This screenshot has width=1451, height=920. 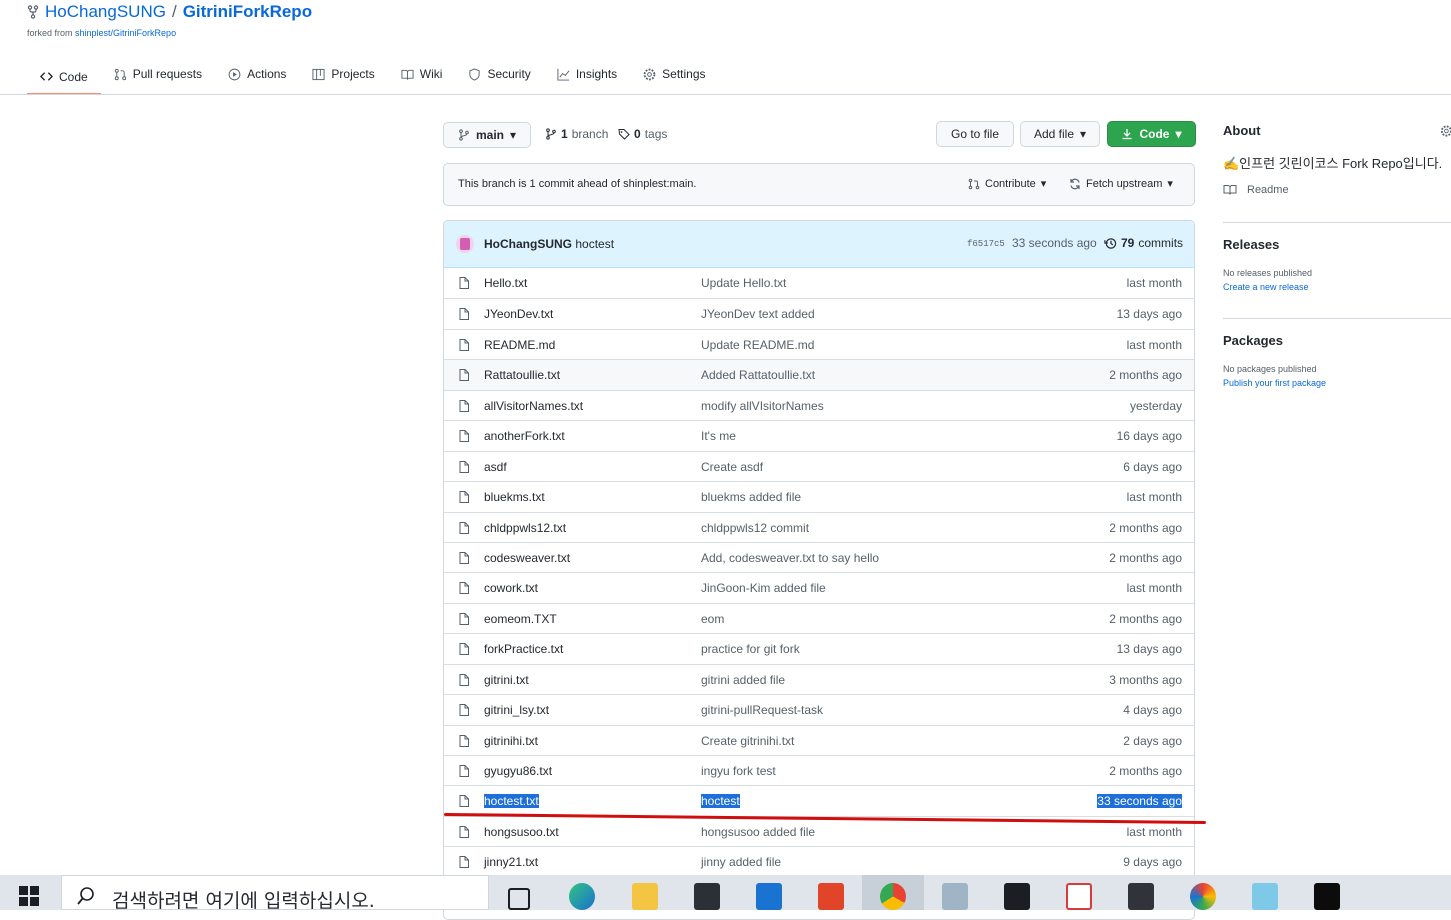 I want to click on file-row: hoctest.txt hoctest 33 seconds ago, so click(x=819, y=800).